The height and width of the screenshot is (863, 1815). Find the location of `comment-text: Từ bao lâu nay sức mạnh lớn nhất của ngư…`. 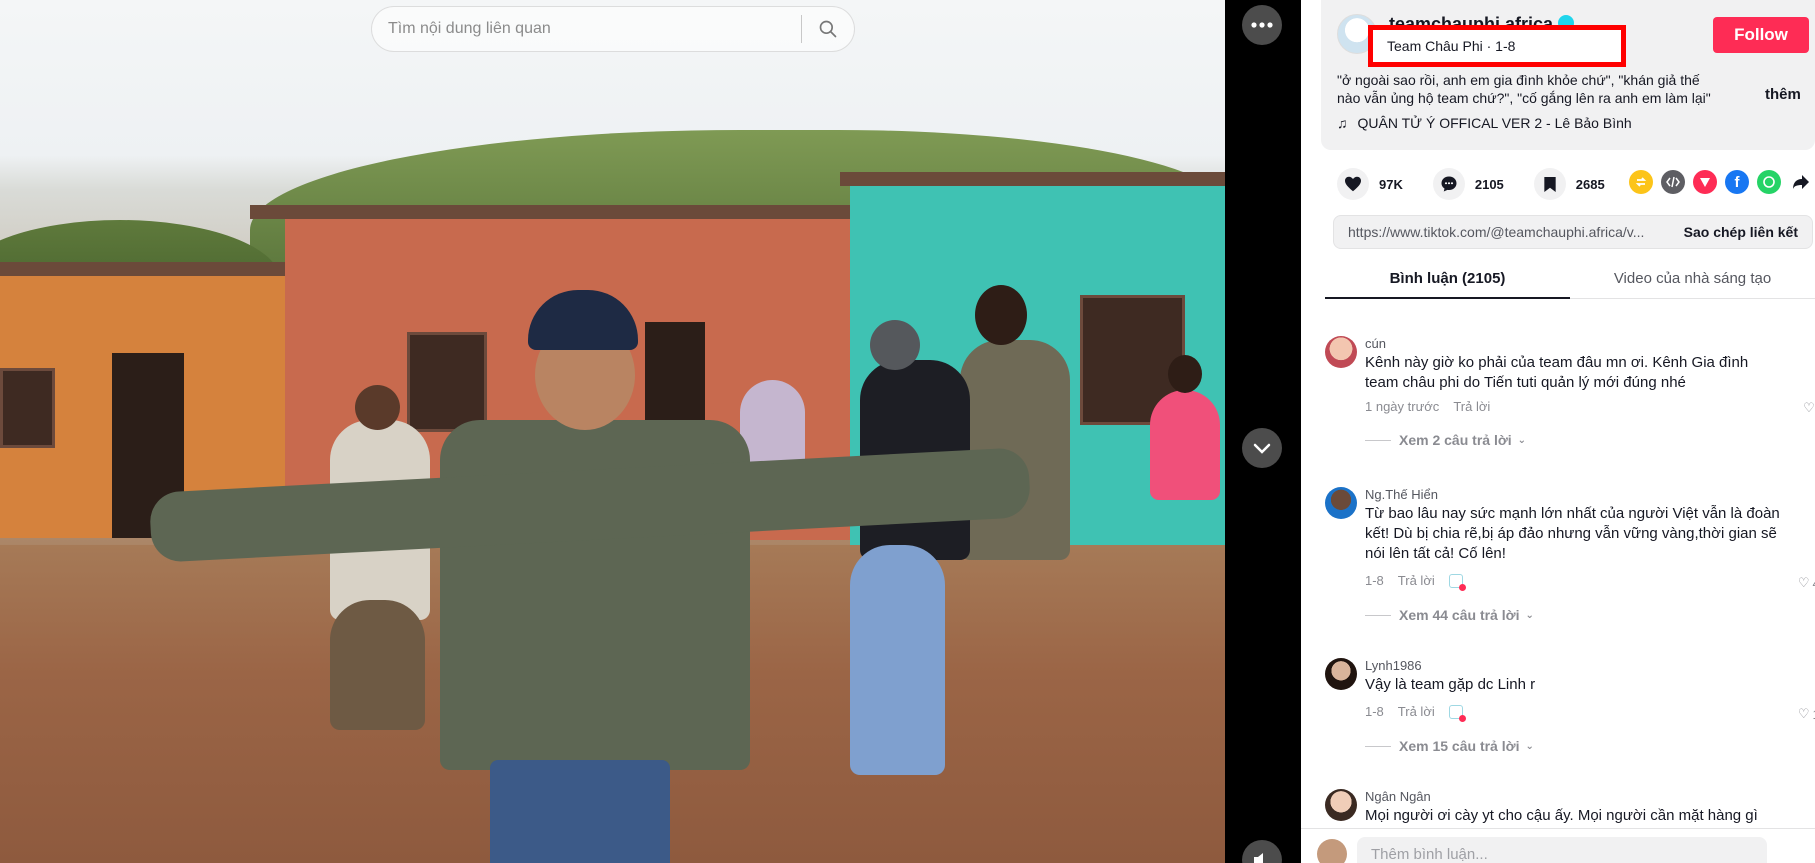

comment-text: Từ bao lâu nay sức mạnh lớn nhất của ngư… is located at coordinates (1572, 533).